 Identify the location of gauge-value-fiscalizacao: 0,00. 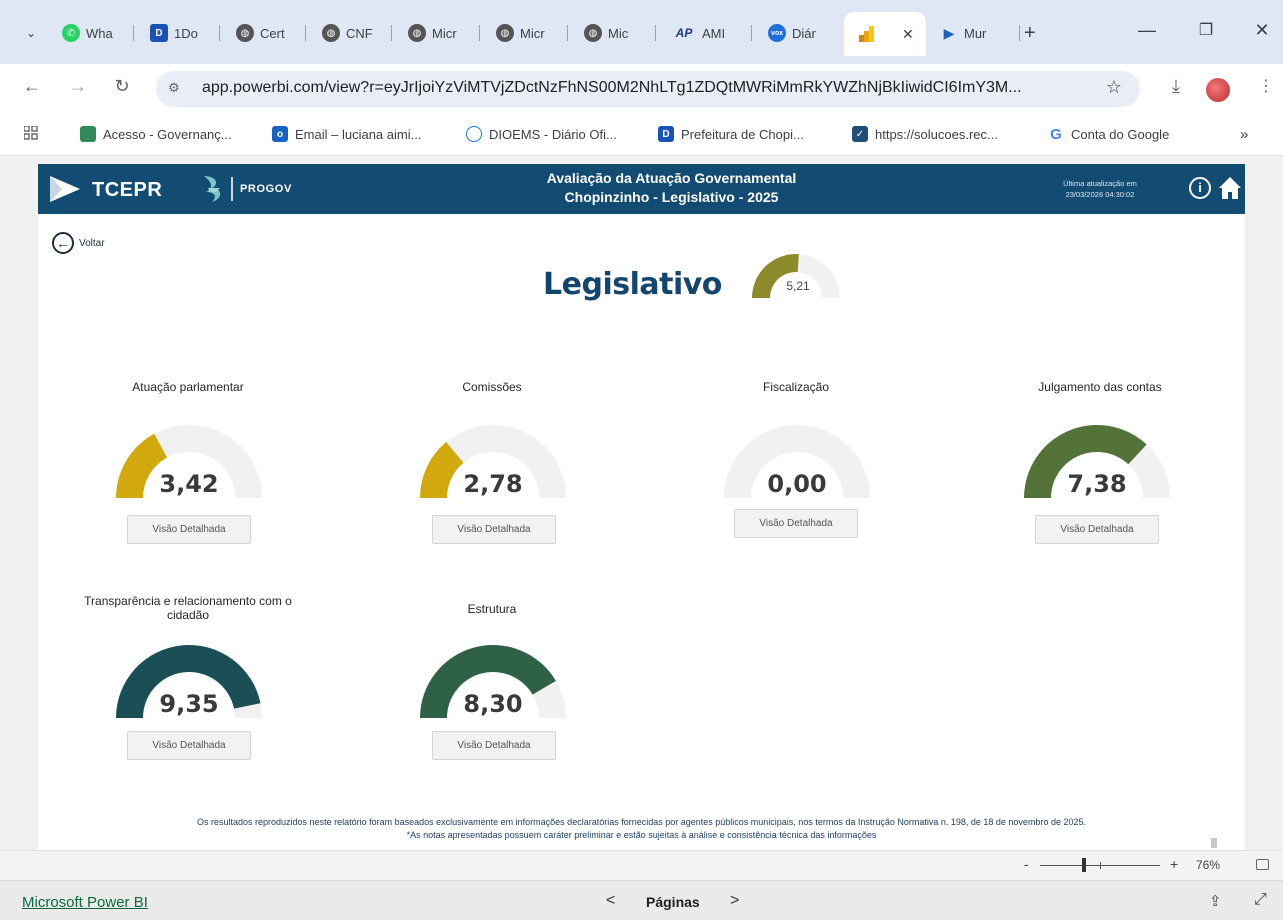
(797, 484).